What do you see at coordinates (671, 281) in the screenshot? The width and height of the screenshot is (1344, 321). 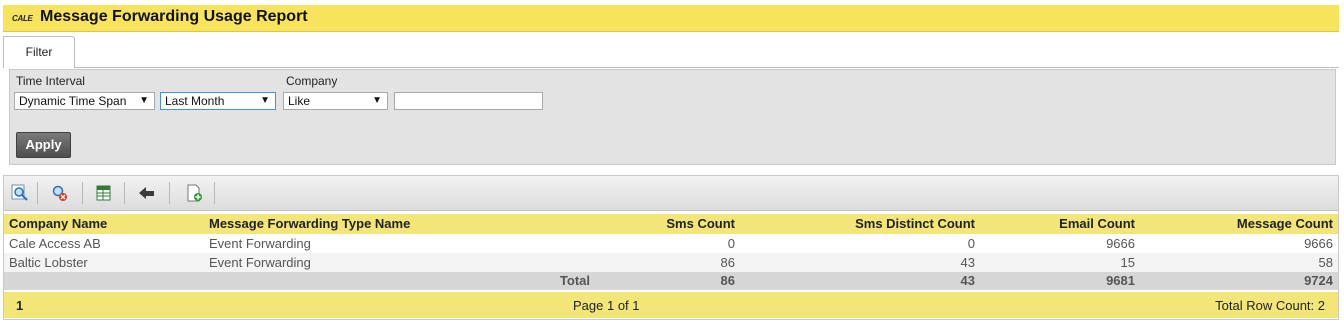 I see `total-row: Total 86 43 9681 9724` at bounding box center [671, 281].